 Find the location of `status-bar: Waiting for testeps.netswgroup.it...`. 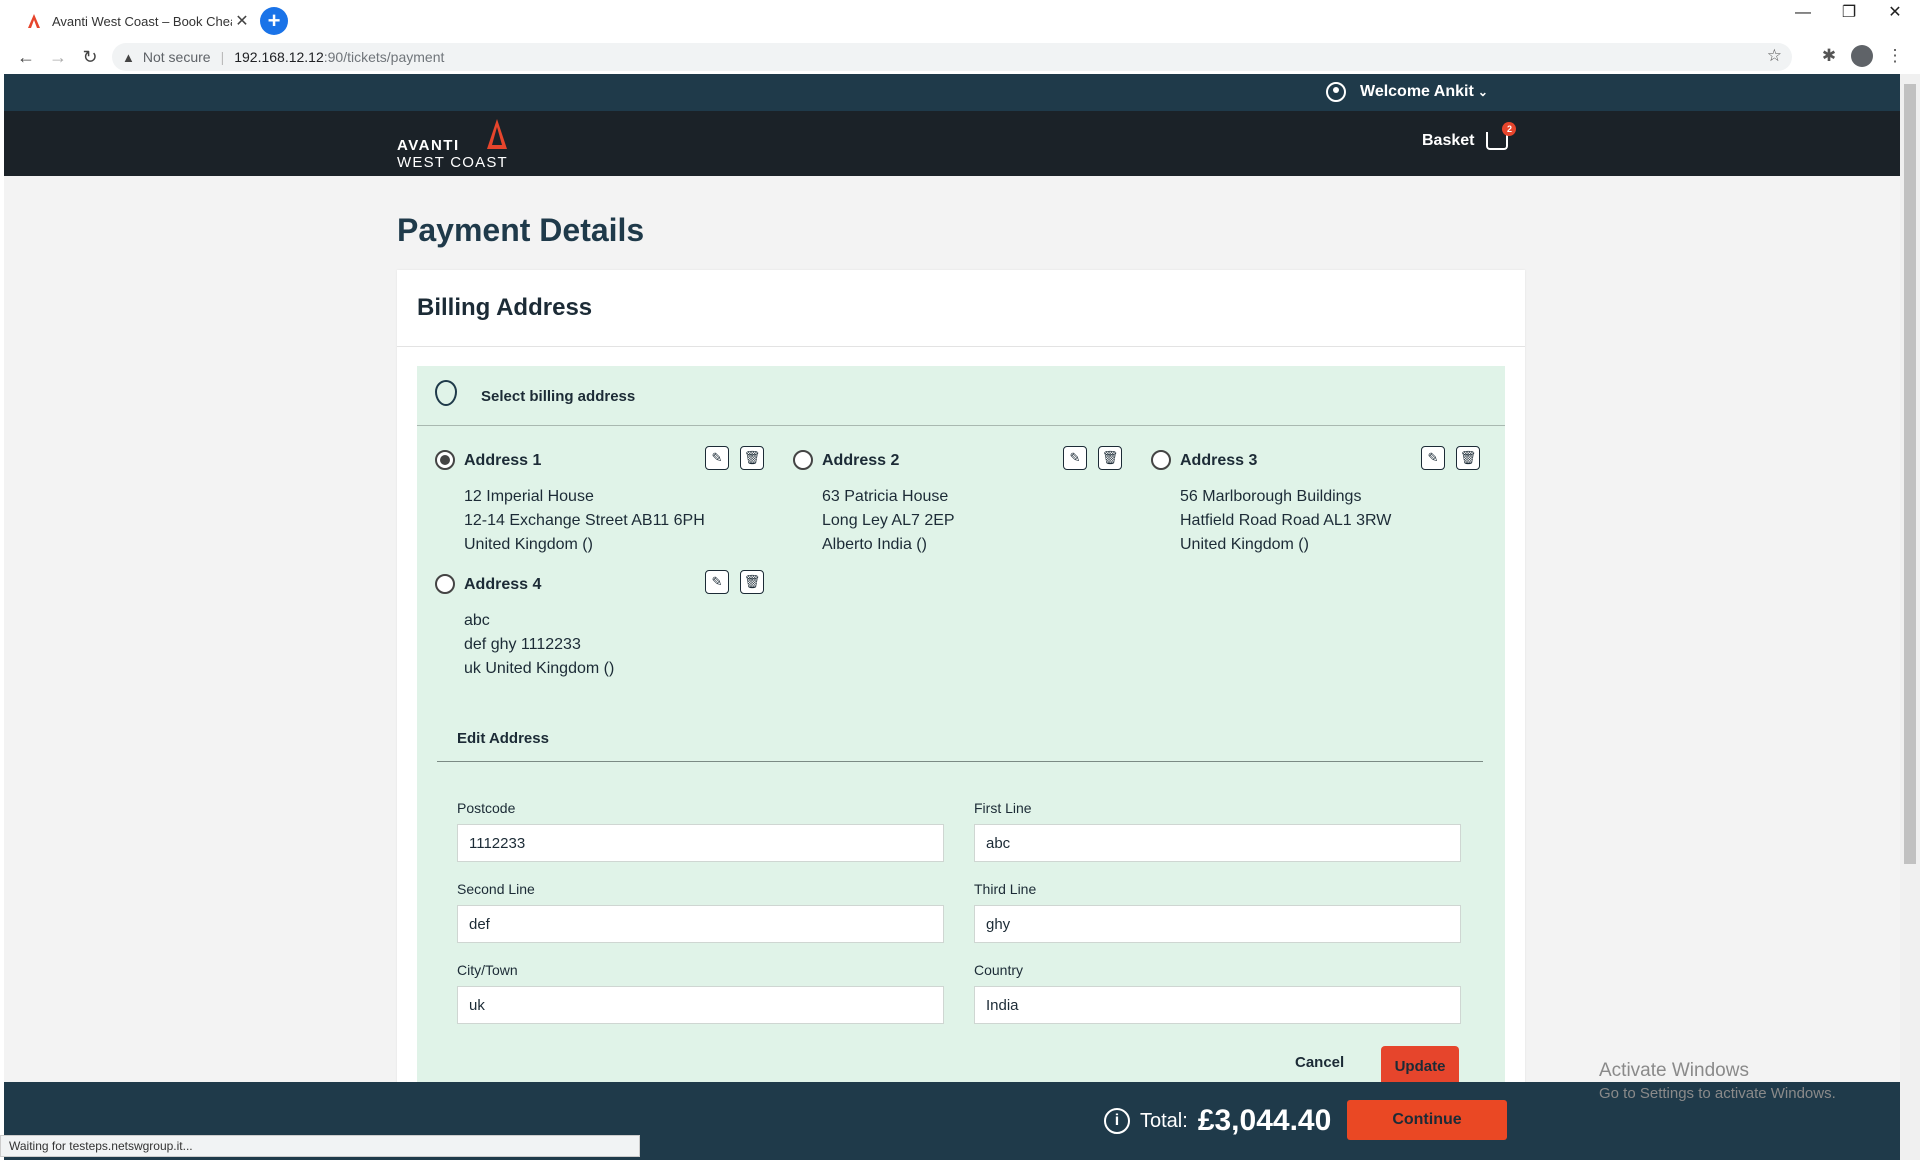

status-bar: Waiting for testeps.netswgroup.it... is located at coordinates (320, 1146).